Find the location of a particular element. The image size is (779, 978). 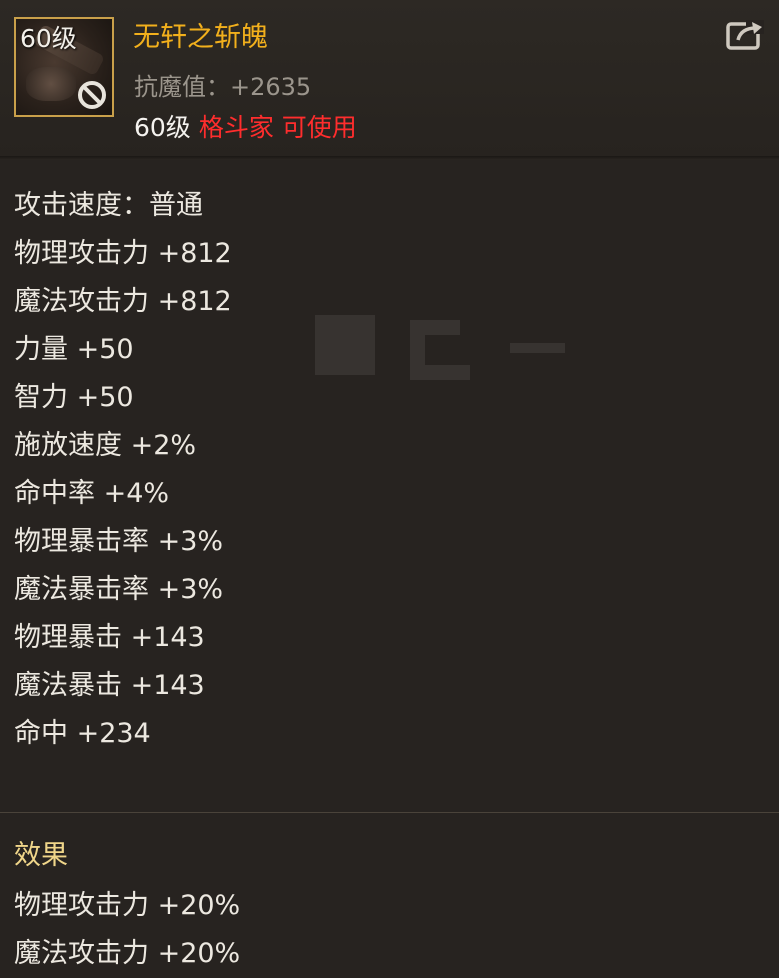

effect-magic-attack: 魔法攻击力 +20% is located at coordinates (127, 953).